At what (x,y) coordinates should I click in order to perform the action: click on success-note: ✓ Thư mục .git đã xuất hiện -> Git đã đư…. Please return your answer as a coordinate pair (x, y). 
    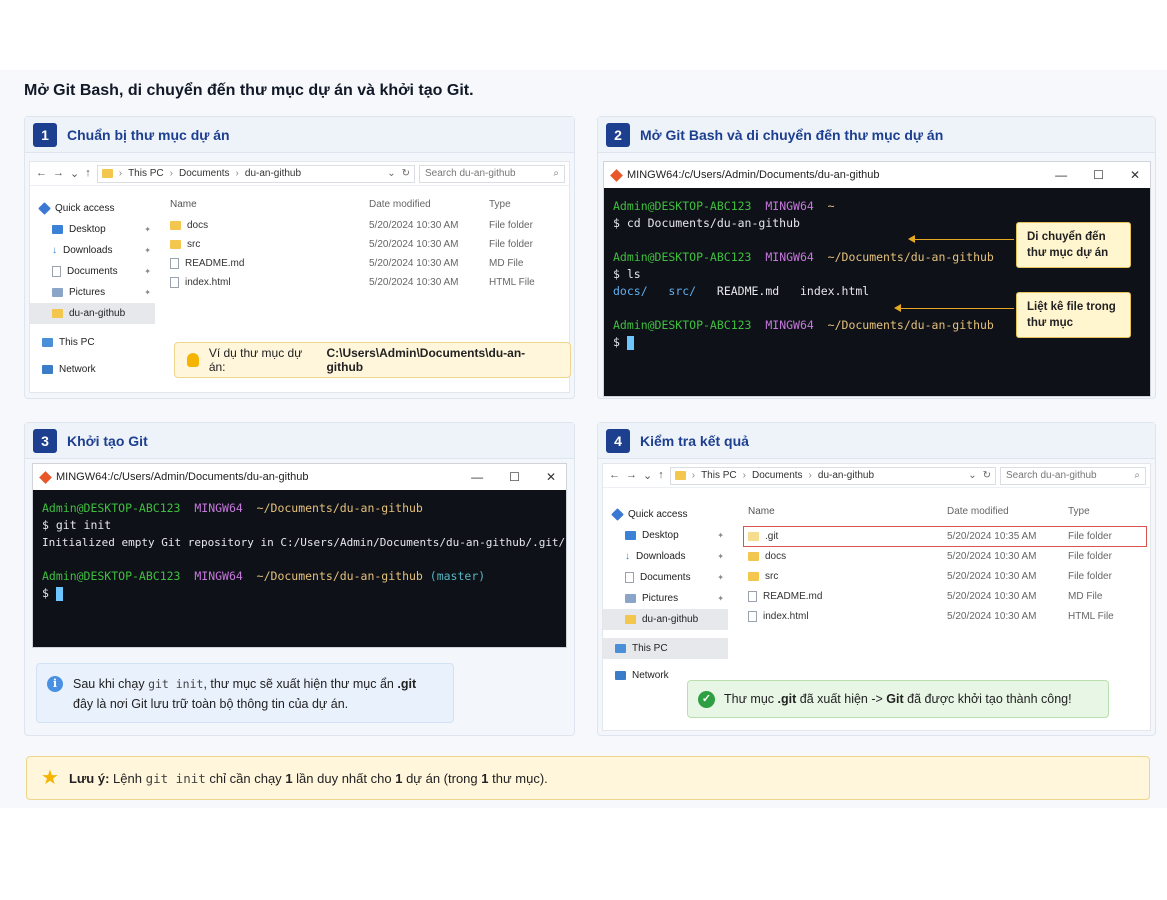
    Looking at the image, I should click on (898, 699).